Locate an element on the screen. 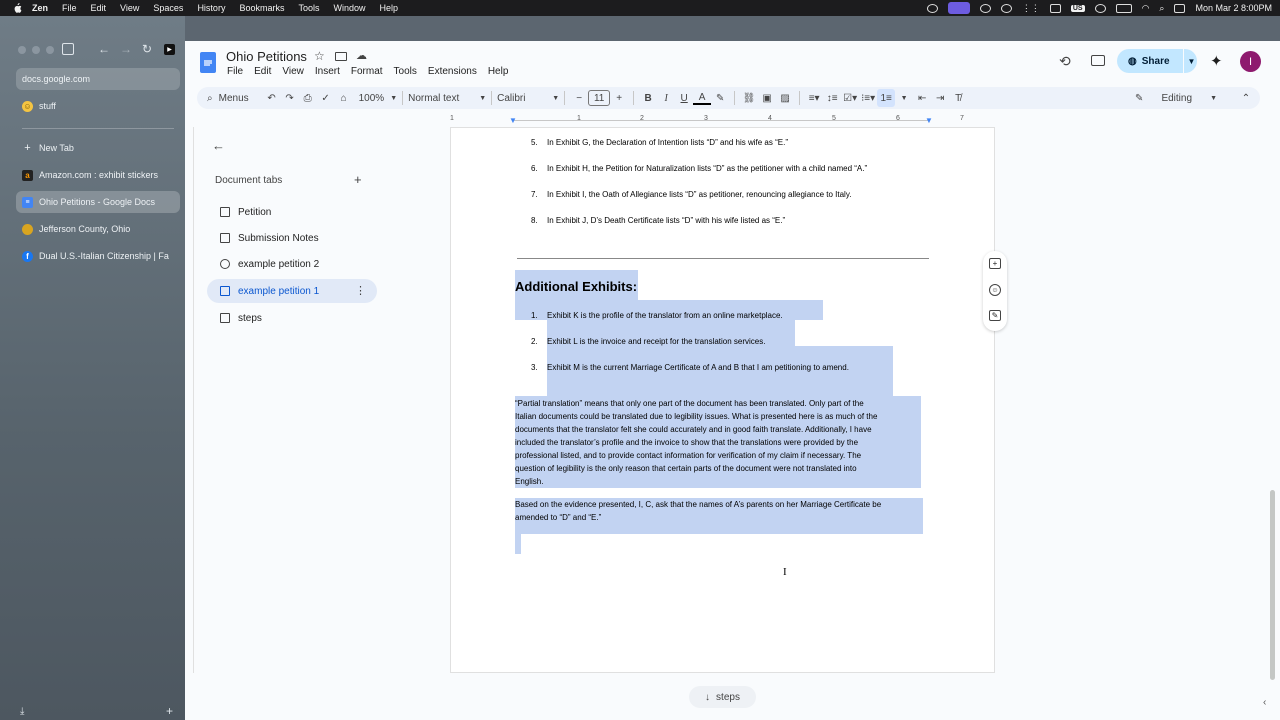 The height and width of the screenshot is (720, 1280). share-button: ◍ Share ▼ is located at coordinates (1157, 61).